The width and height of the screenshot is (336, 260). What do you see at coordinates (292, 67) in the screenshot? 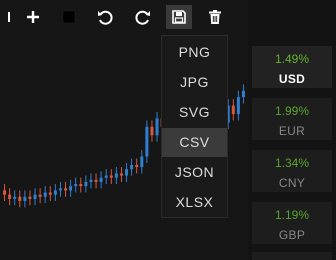
I see `currency-card-usd: 1.49% USD` at bounding box center [292, 67].